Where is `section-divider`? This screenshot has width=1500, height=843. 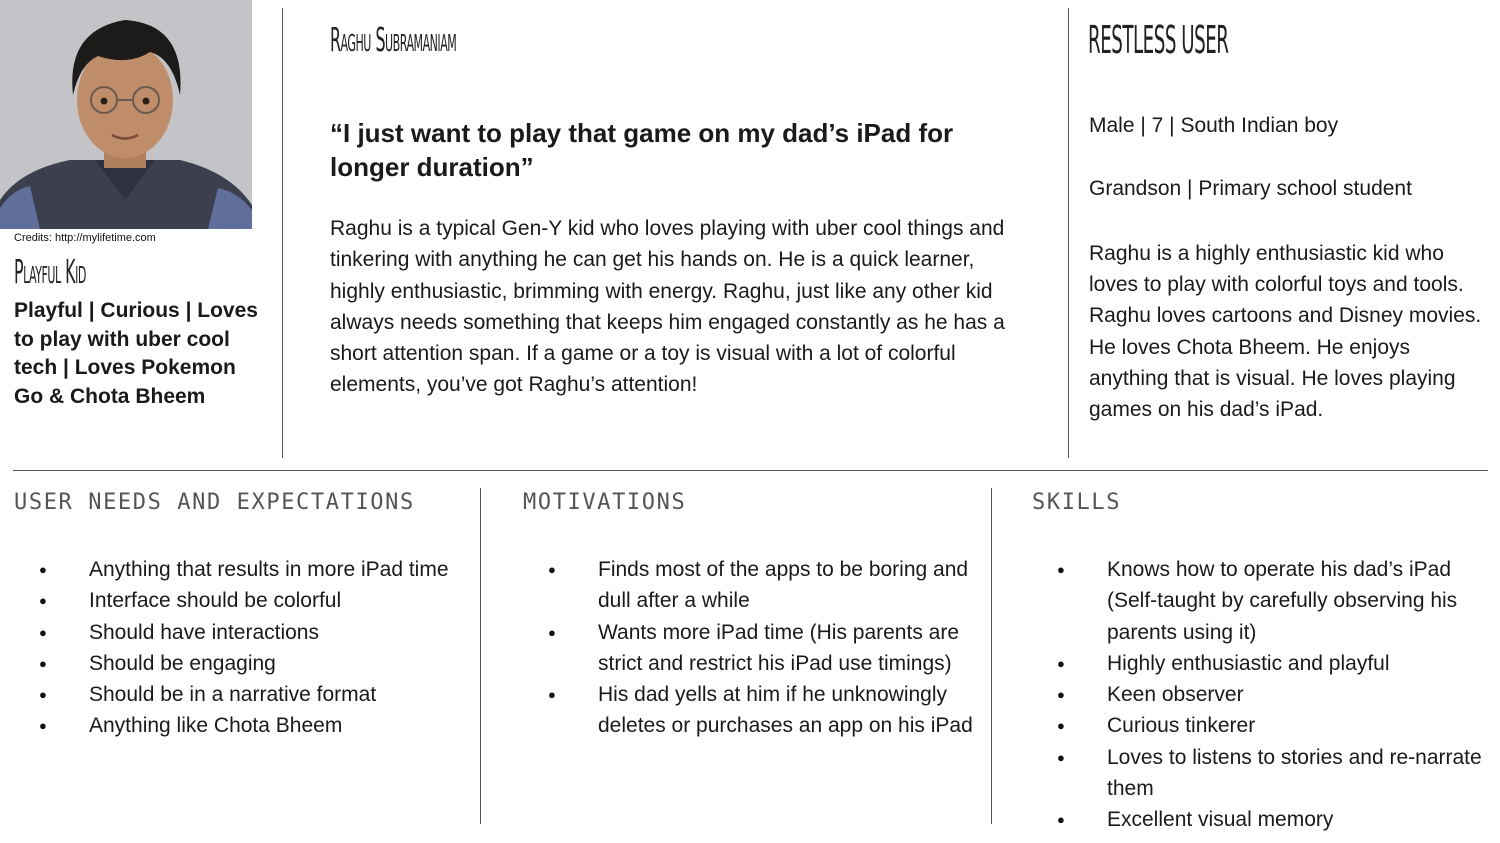
section-divider is located at coordinates (750, 470).